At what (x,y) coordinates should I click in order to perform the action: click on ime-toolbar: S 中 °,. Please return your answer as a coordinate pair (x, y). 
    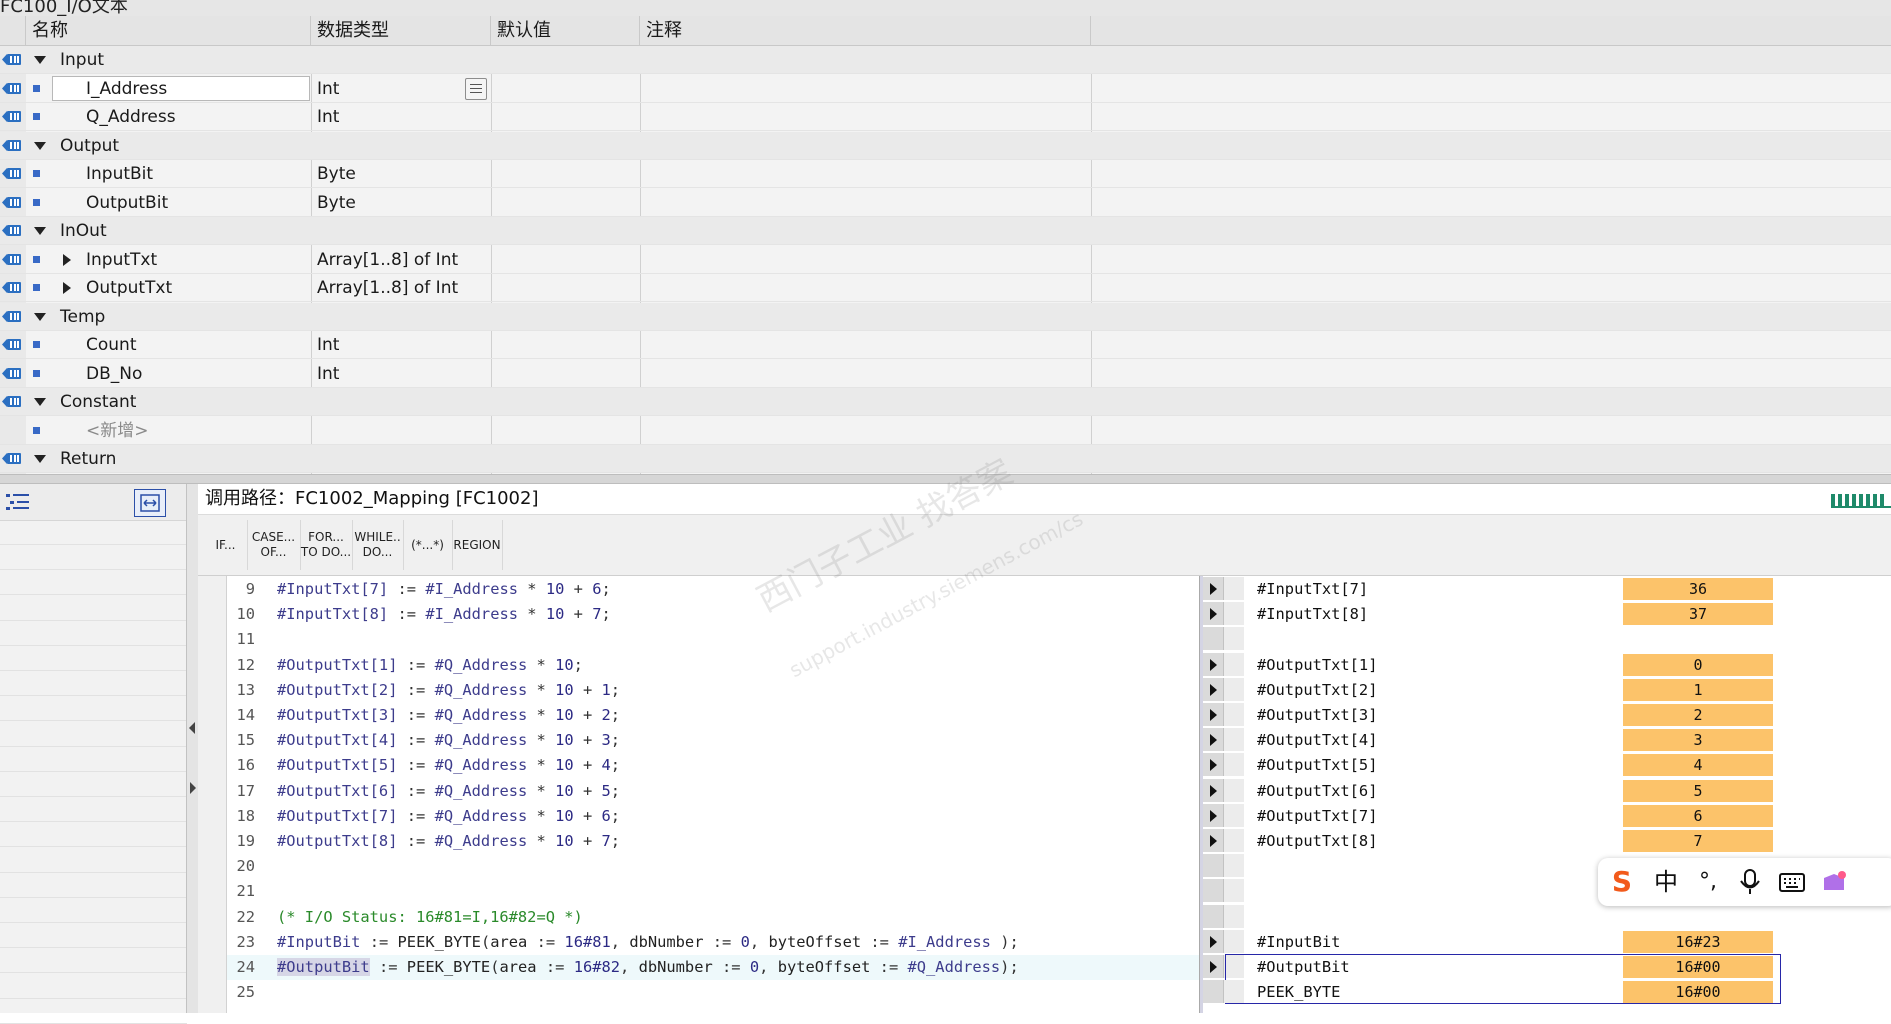
    Looking at the image, I should click on (1744, 882).